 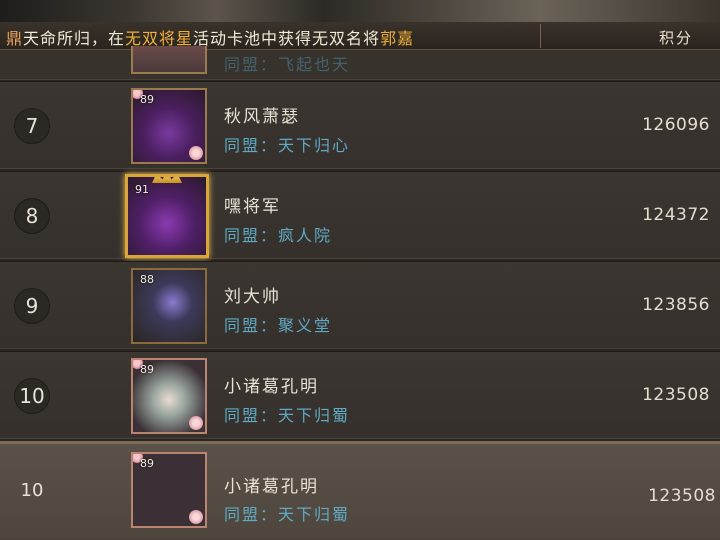 What do you see at coordinates (287, 145) in the screenshot?
I see `alliance-label: 同盟：天下归心` at bounding box center [287, 145].